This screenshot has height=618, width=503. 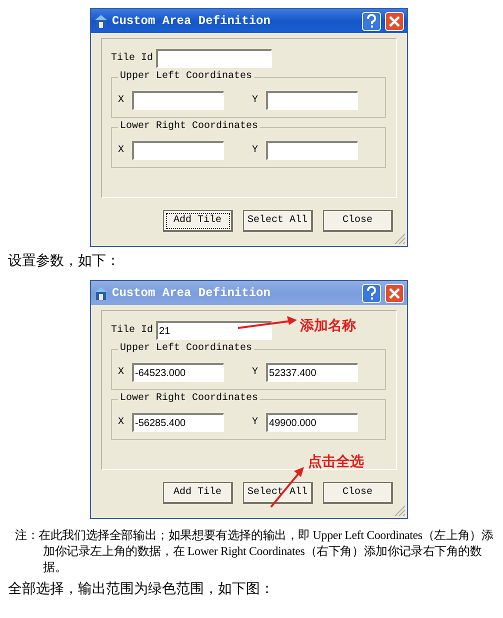 I want to click on close-button, so click(x=394, y=21).